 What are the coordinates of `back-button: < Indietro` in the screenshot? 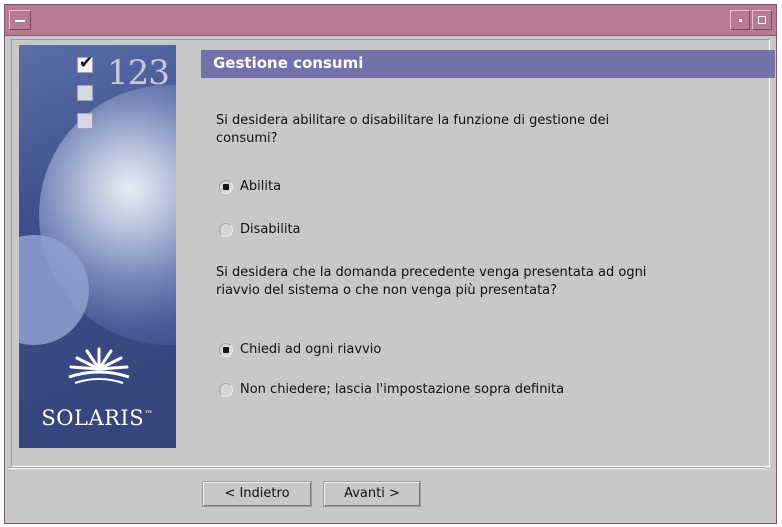 It's located at (257, 494).